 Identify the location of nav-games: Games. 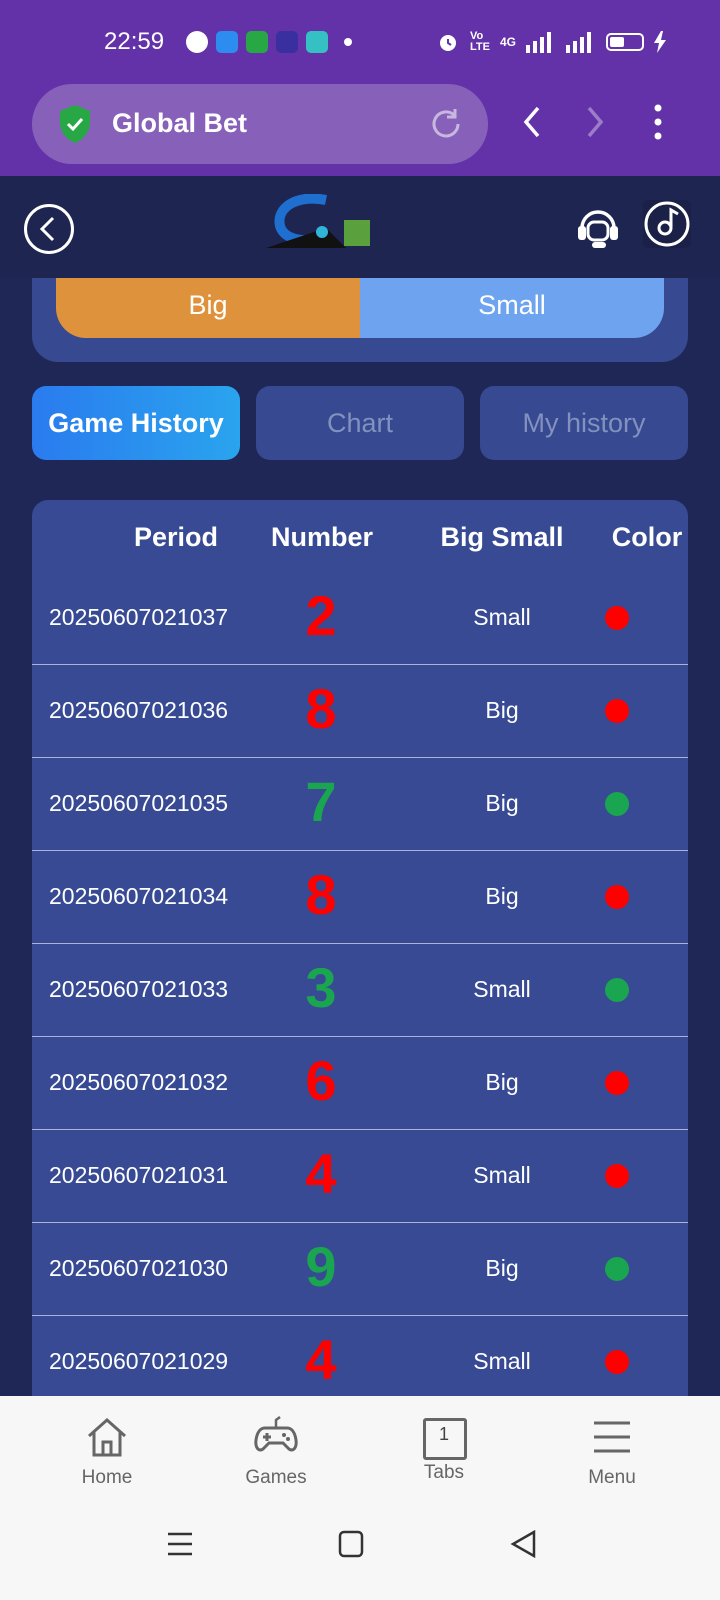
(276, 1451).